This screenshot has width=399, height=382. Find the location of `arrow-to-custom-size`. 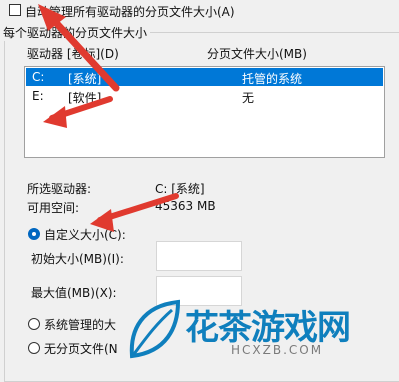

arrow-to-custom-size is located at coordinates (134, 212).